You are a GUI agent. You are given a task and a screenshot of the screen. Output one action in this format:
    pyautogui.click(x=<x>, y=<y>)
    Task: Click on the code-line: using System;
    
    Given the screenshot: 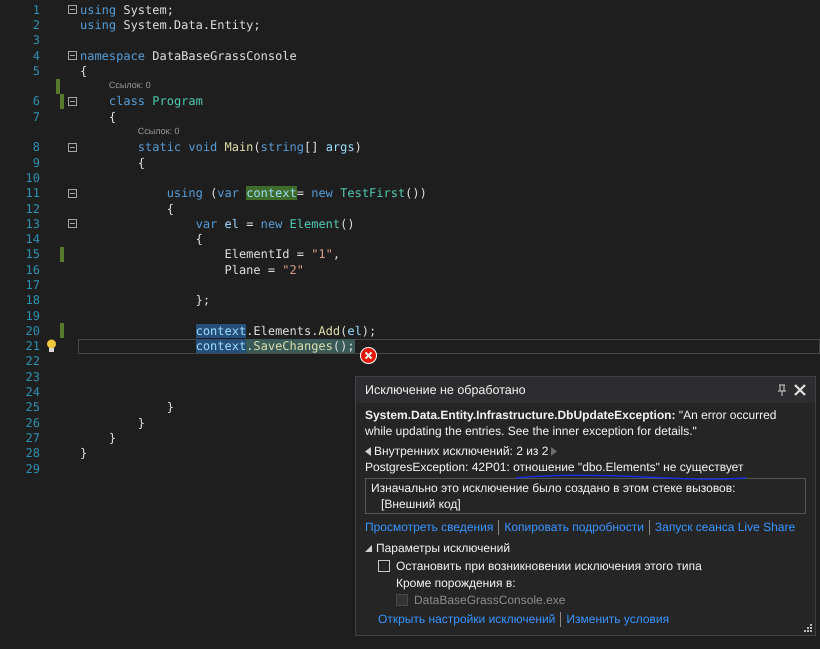 What is the action you would take?
    pyautogui.click(x=127, y=10)
    